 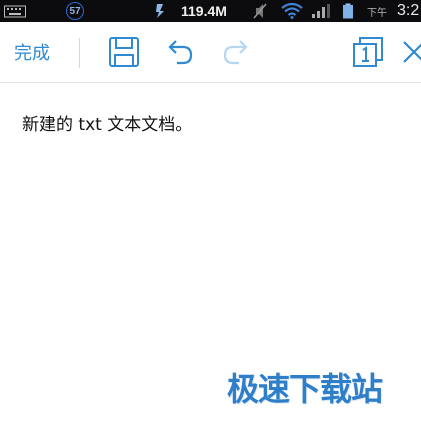 I want to click on am-pm-group: 下午, so click(x=377, y=11).